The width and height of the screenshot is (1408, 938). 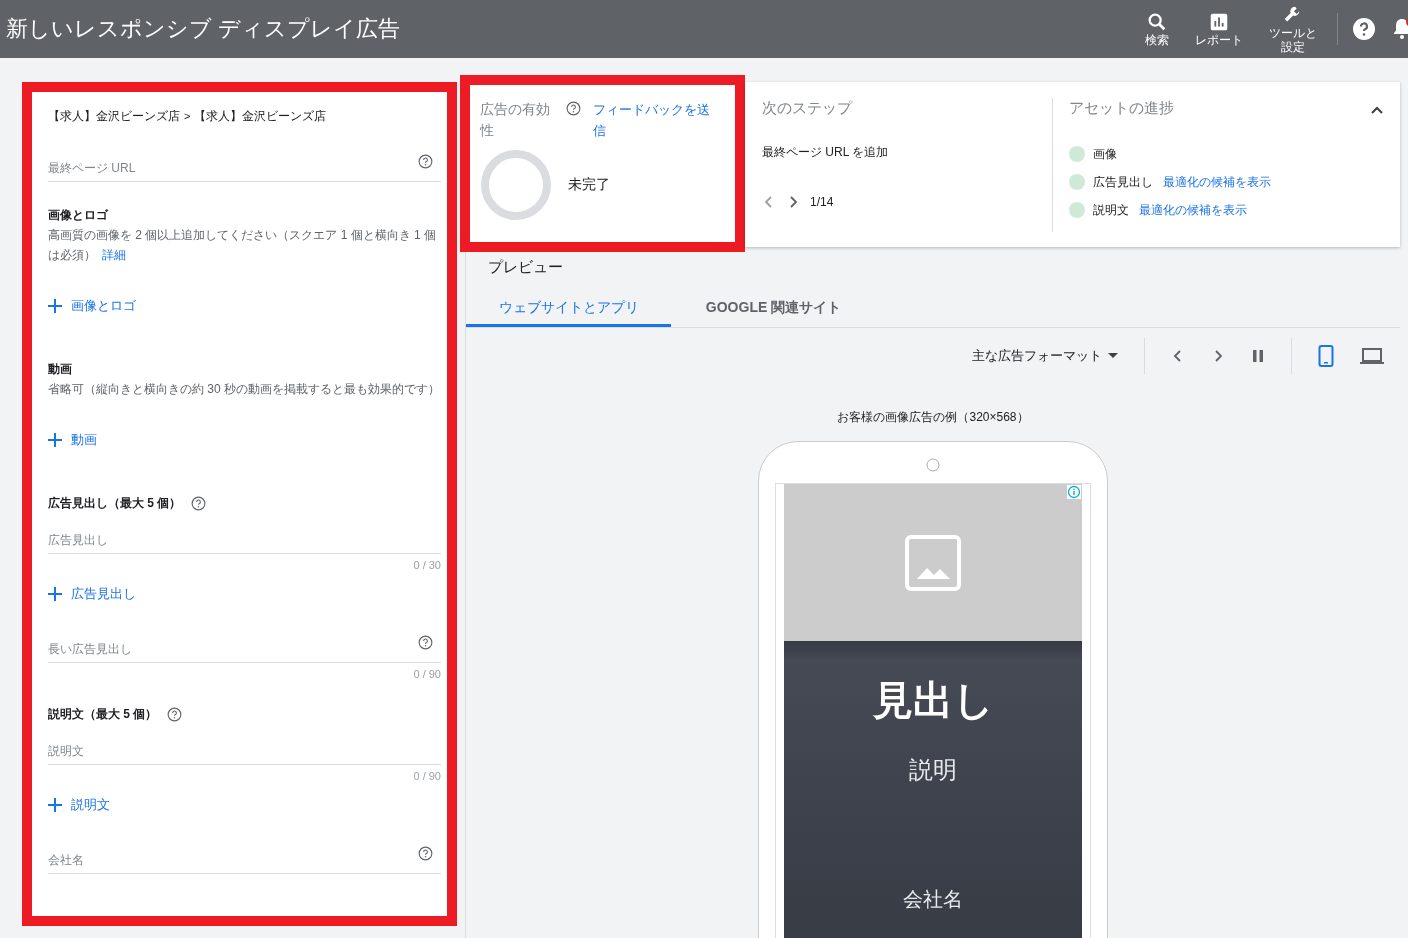 I want to click on add-button: 説明文, so click(x=79, y=805).